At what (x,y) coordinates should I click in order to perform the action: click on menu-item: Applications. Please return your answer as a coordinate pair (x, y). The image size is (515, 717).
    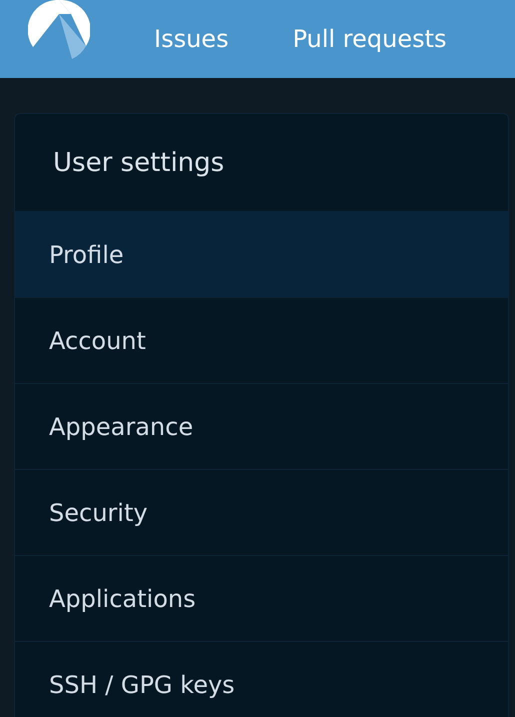
    Looking at the image, I should click on (261, 598).